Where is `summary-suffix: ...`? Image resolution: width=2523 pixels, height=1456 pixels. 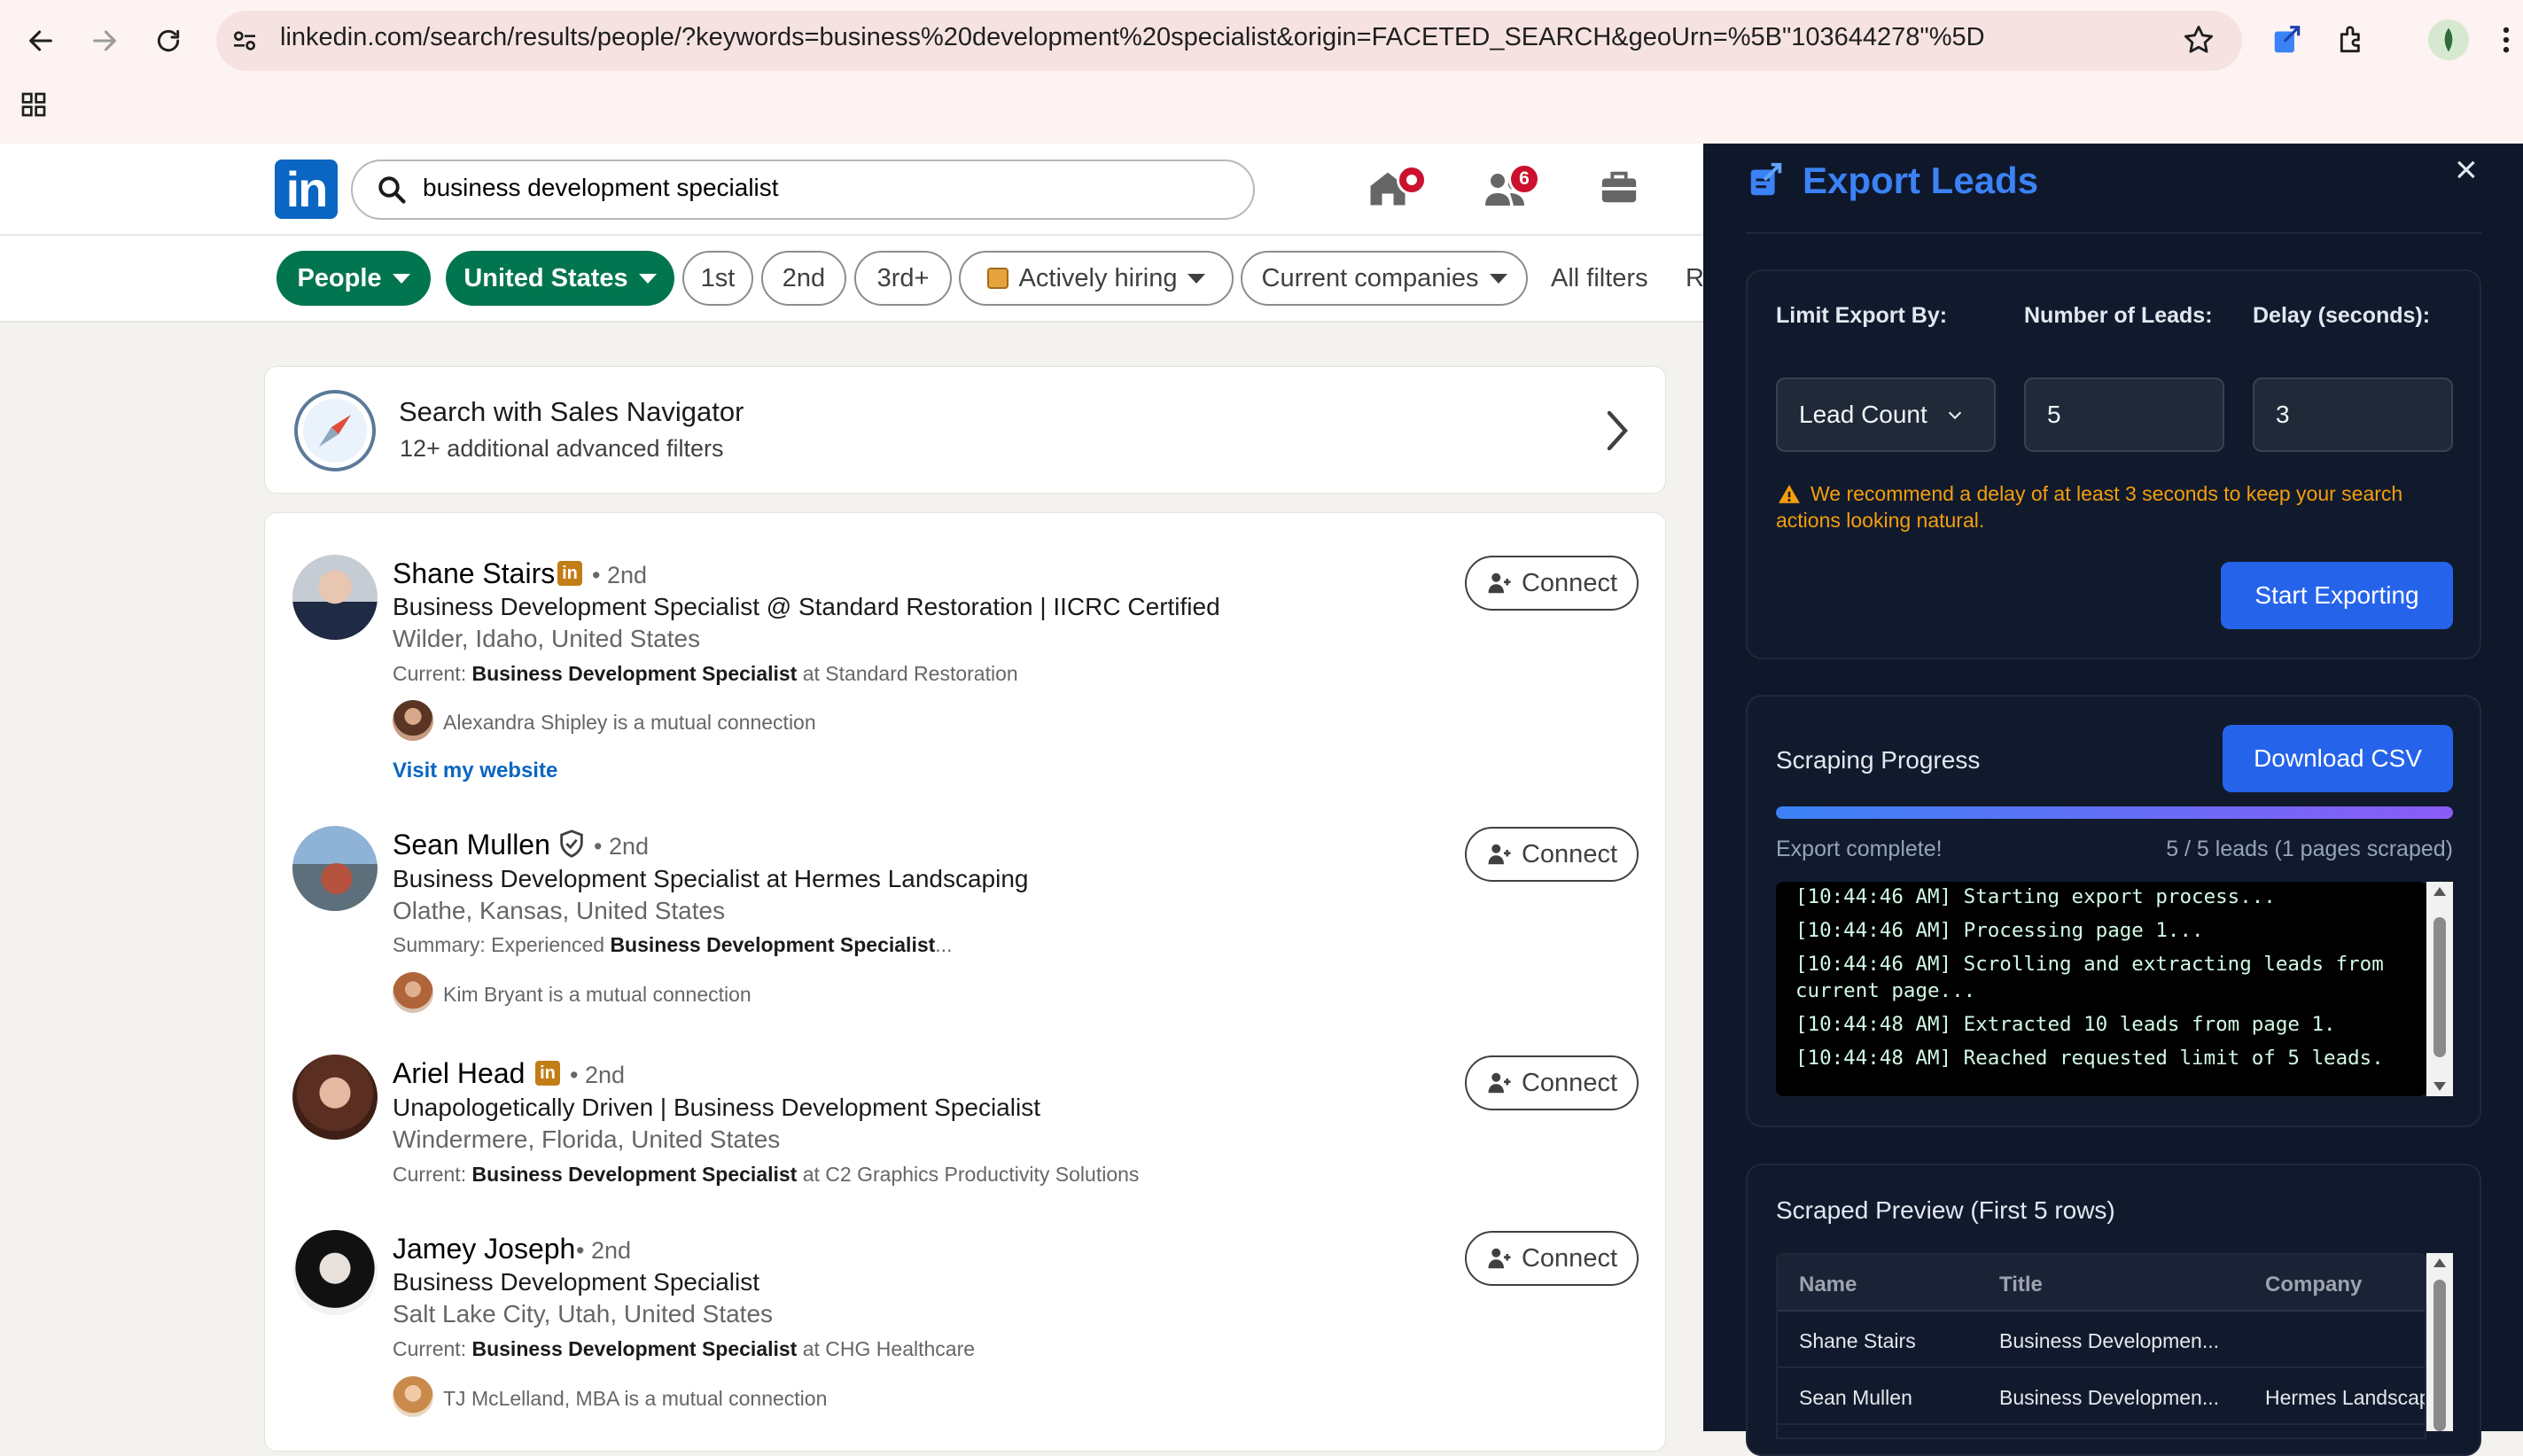
summary-suffix: ... is located at coordinates (944, 945).